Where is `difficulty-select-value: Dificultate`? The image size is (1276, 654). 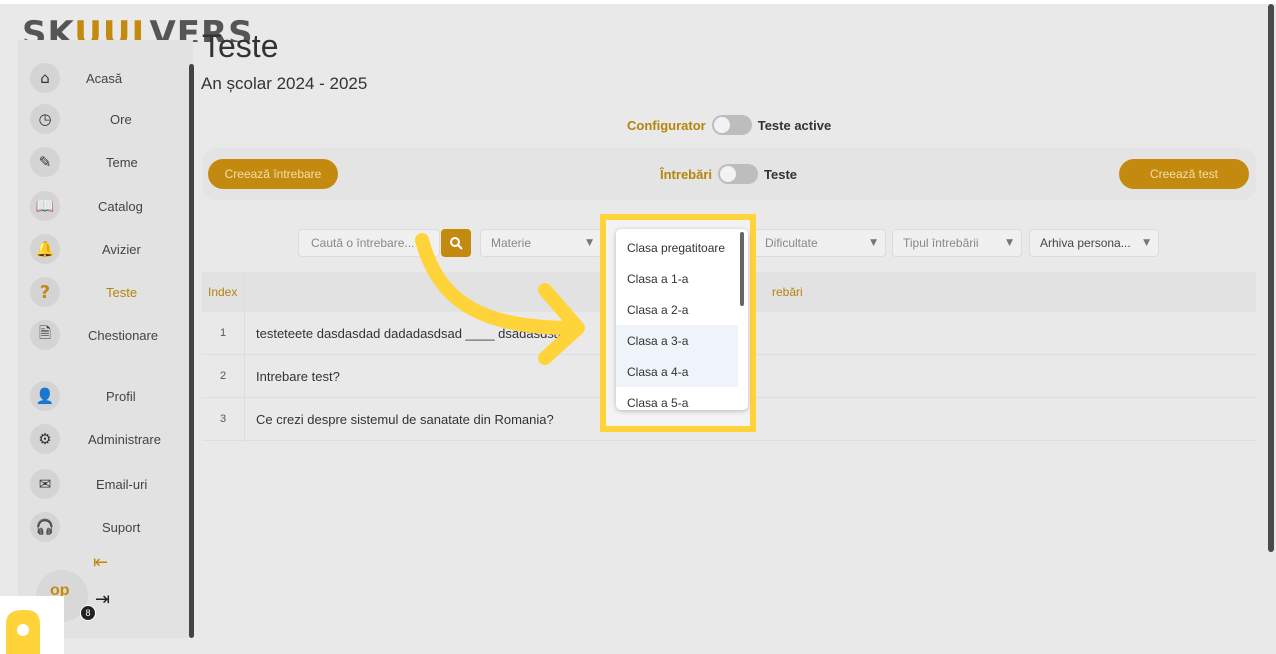 difficulty-select-value: Dificultate is located at coordinates (791, 243).